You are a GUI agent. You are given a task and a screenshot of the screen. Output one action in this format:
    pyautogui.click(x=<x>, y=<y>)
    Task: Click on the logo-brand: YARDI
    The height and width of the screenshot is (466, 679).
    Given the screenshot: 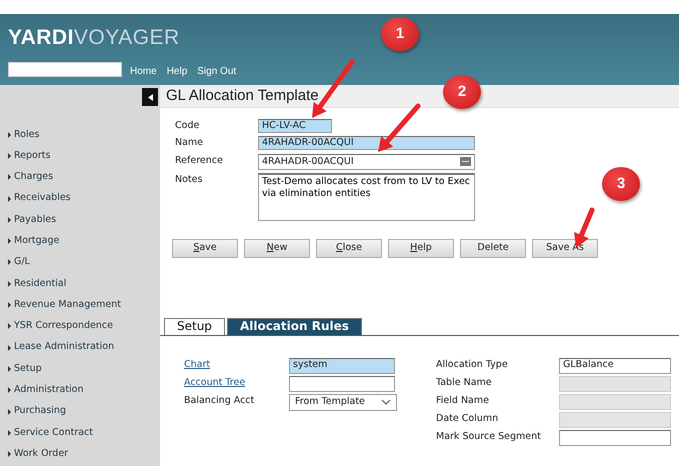 What is the action you would take?
    pyautogui.click(x=41, y=38)
    